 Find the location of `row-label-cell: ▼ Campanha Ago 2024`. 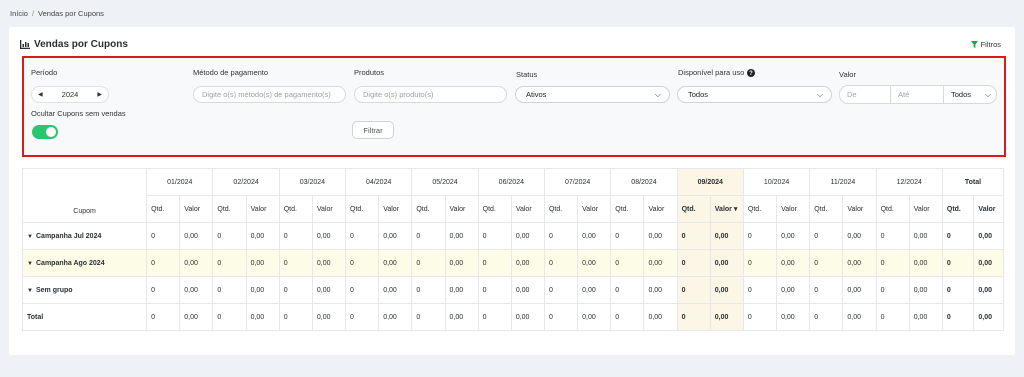

row-label-cell: ▼ Campanha Ago 2024 is located at coordinates (84, 263).